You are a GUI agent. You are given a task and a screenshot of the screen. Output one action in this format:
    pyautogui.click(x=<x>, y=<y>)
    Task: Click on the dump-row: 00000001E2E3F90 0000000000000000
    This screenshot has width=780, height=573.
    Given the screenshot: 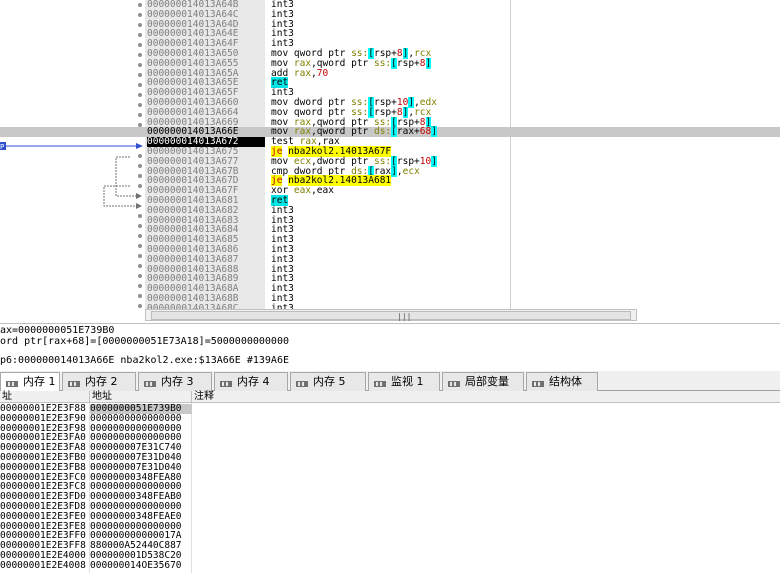 What is the action you would take?
    pyautogui.click(x=390, y=419)
    